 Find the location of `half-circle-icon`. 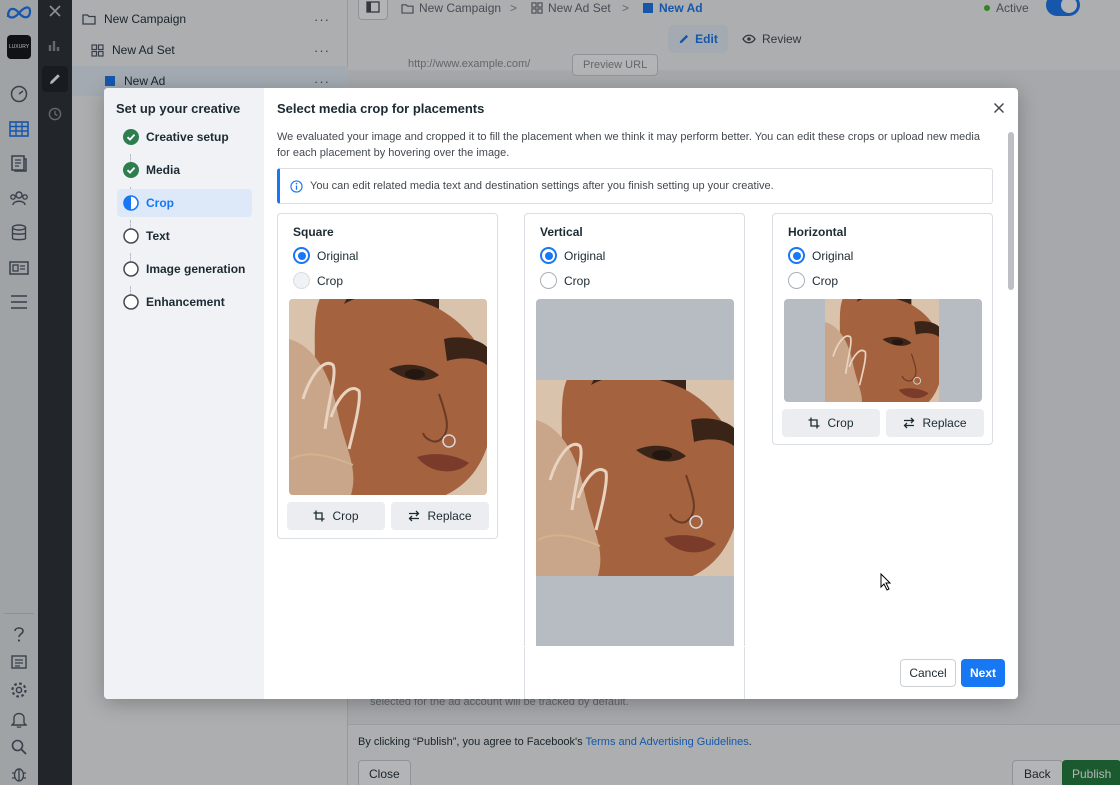

half-circle-icon is located at coordinates (131, 203).